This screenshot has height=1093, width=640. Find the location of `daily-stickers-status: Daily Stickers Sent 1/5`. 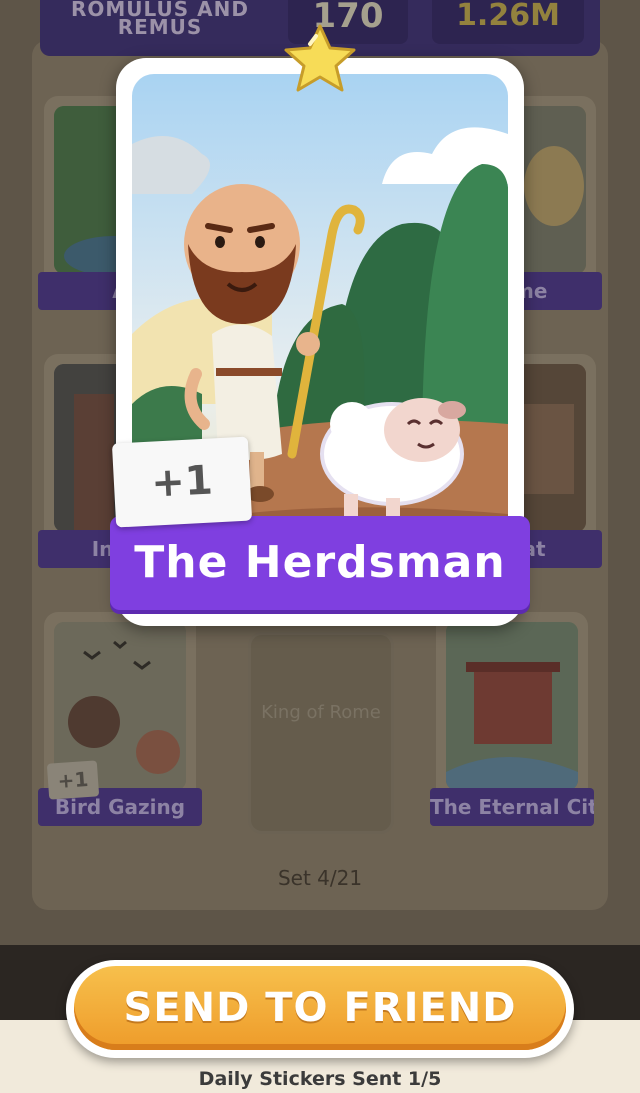

daily-stickers-status: Daily Stickers Sent 1/5 is located at coordinates (320, 1079).